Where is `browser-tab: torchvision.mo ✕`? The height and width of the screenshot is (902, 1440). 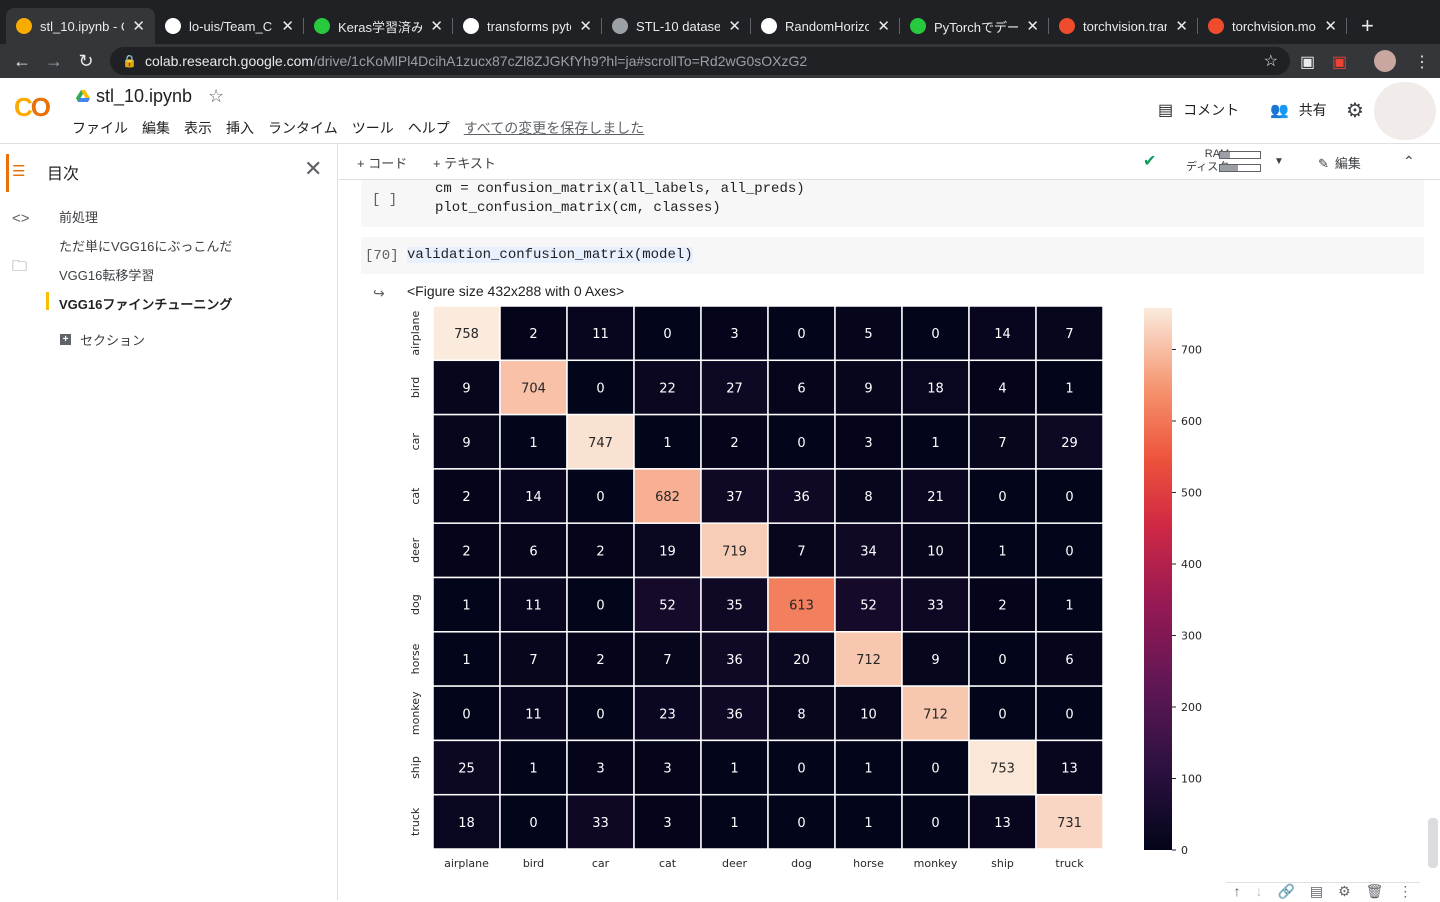 browser-tab: torchvision.mo ✕ is located at coordinates (1272, 26).